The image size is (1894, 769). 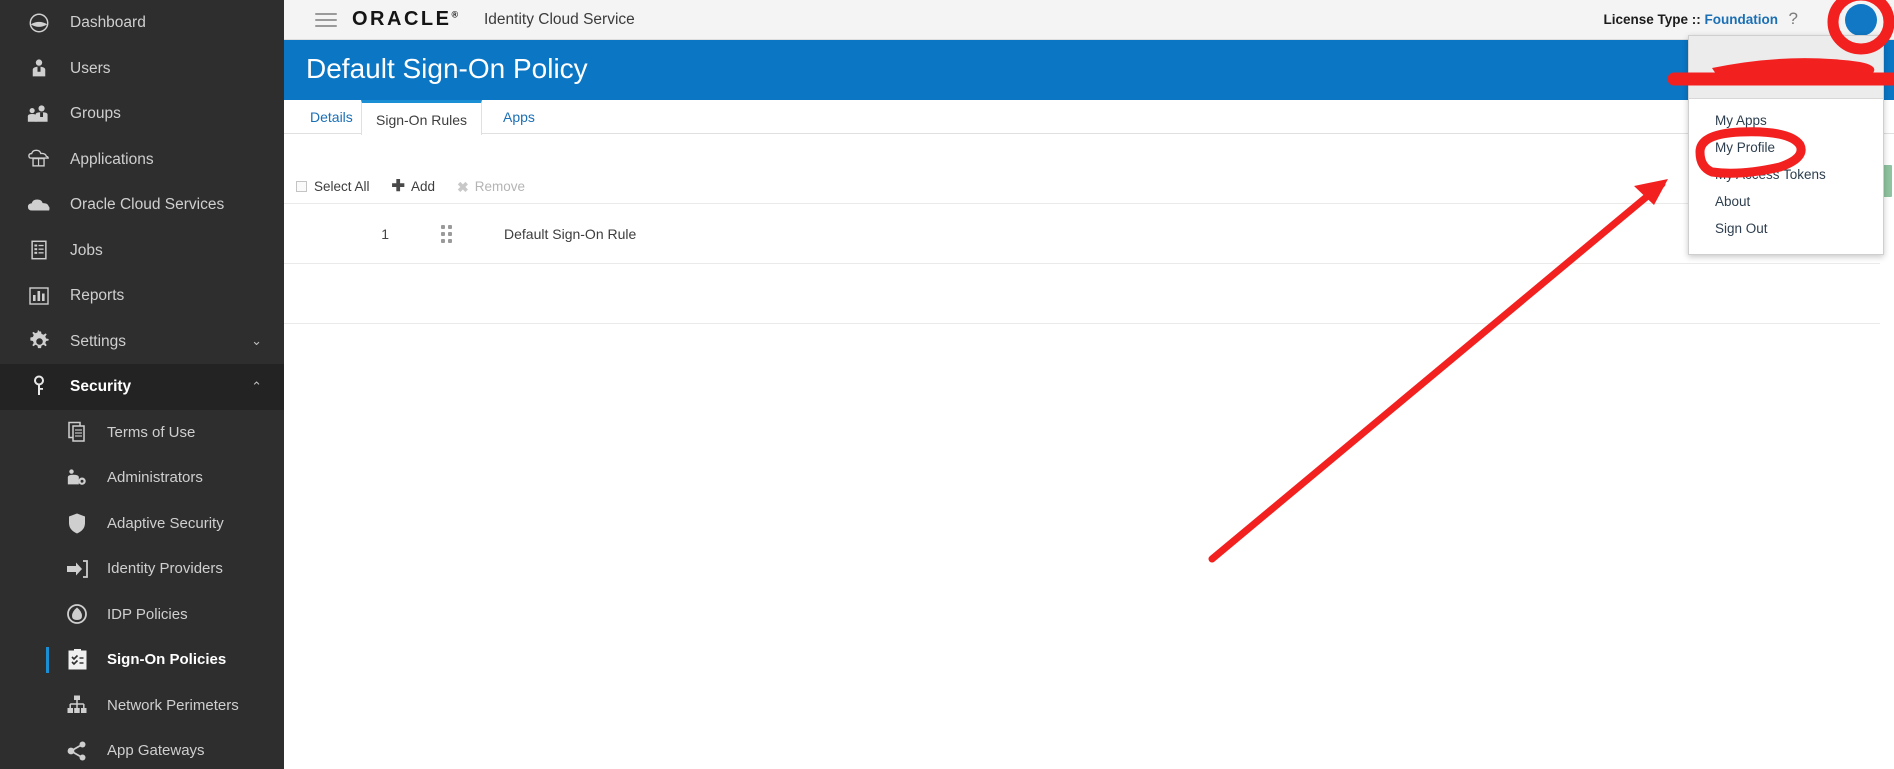 I want to click on page-title: Default Sign-On Policy, so click(x=447, y=68).